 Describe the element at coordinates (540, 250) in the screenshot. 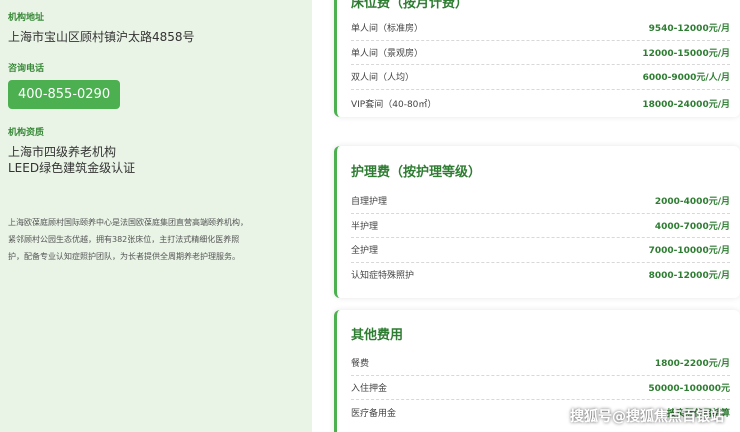

I see `fee-row: 全护理 7000-10000元/月` at that location.